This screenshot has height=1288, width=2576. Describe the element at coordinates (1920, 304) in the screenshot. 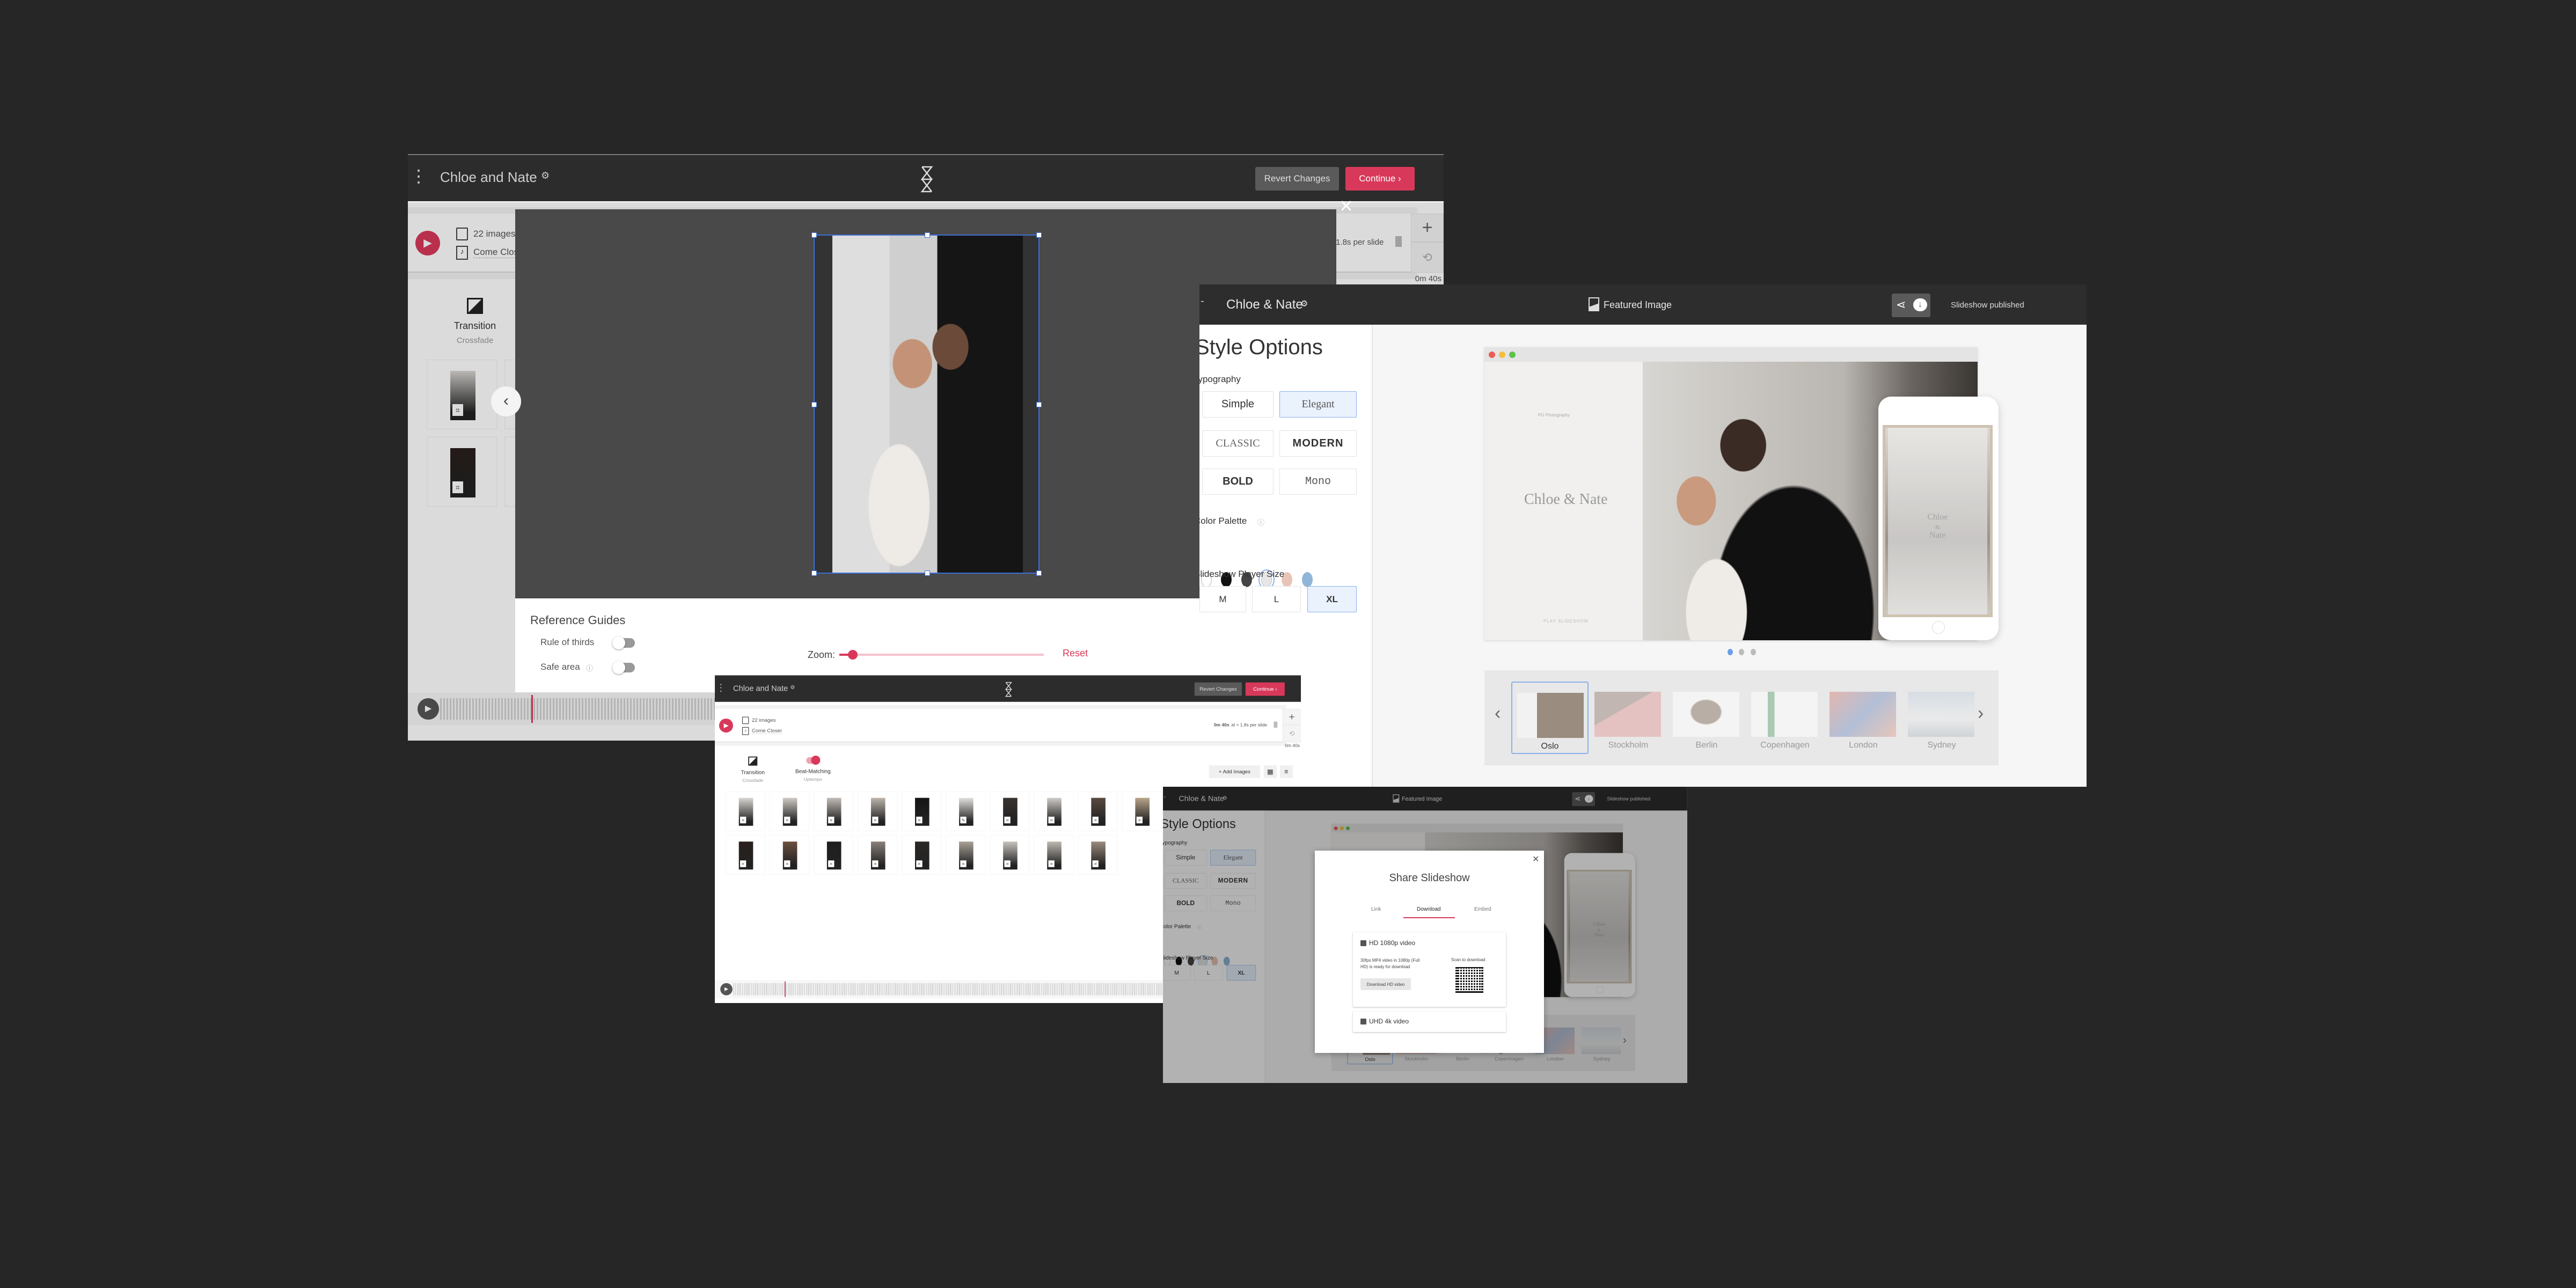

I see `cloud-download-icon: ↓` at that location.